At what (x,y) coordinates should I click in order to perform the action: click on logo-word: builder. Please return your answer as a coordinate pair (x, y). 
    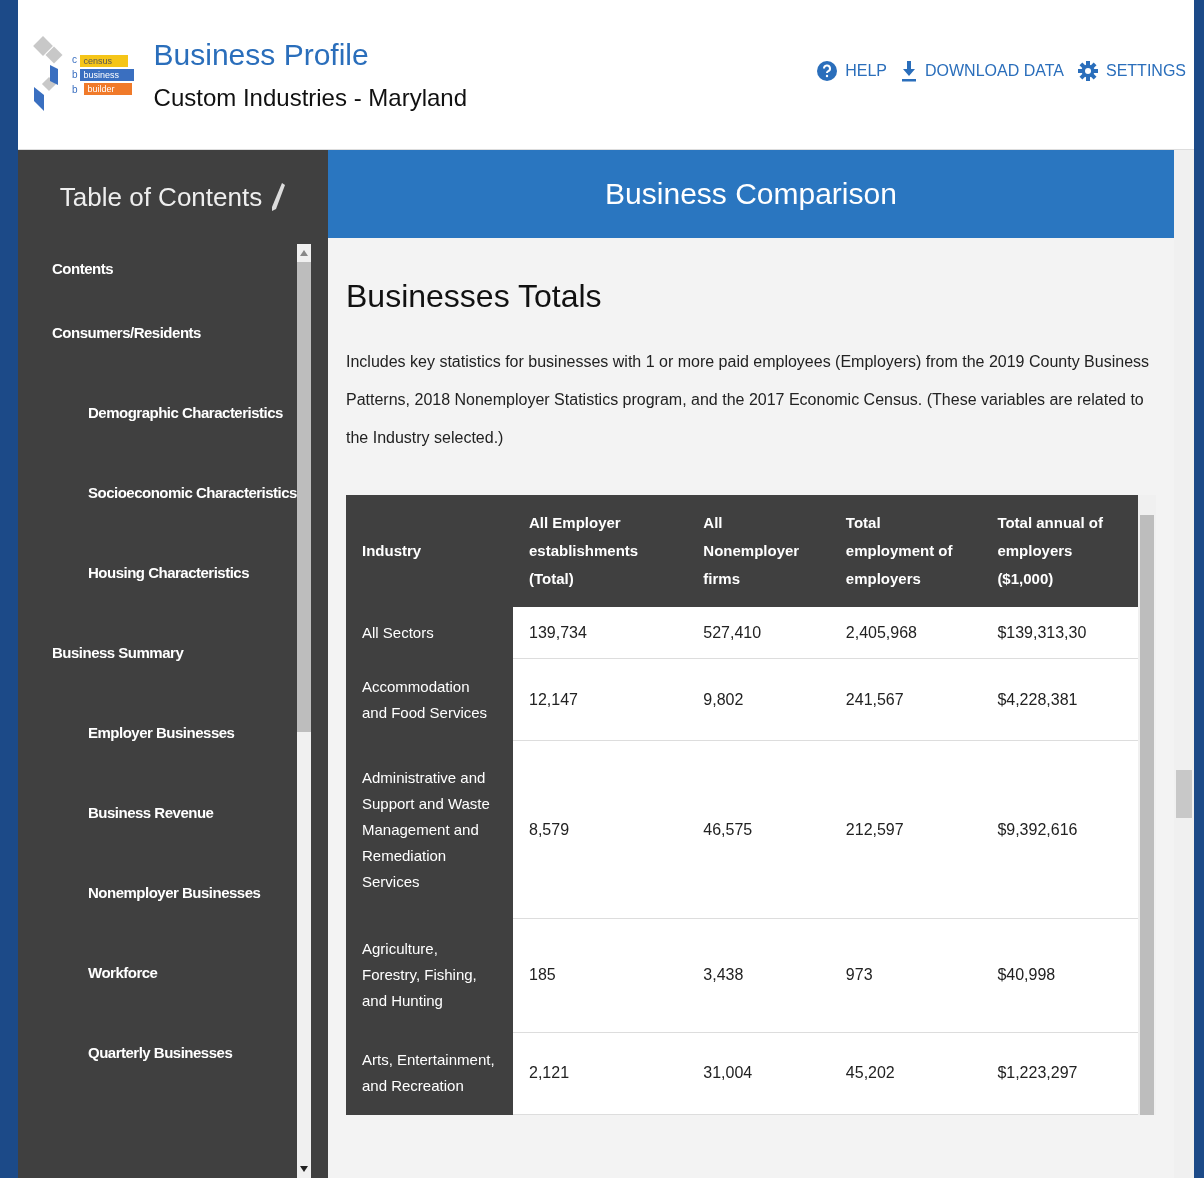
    Looking at the image, I should click on (107, 88).